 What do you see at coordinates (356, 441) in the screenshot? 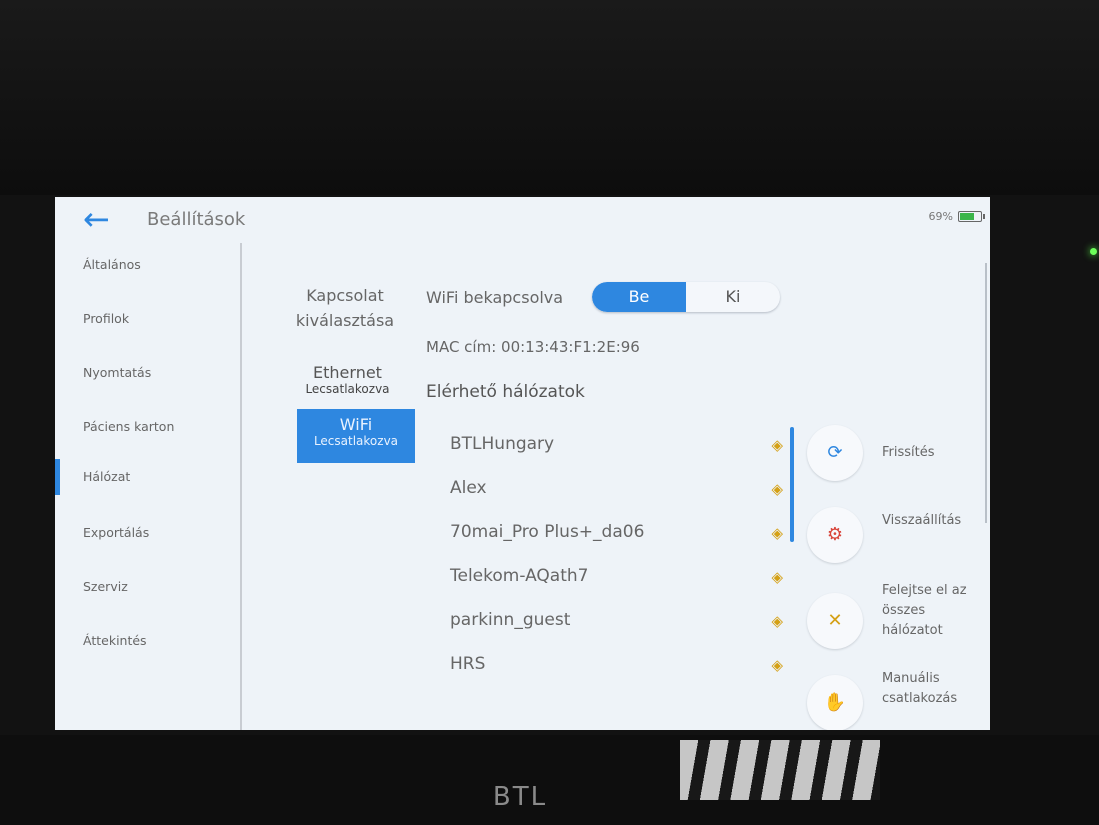
I see `wifi-status: Lecsatlakozva` at bounding box center [356, 441].